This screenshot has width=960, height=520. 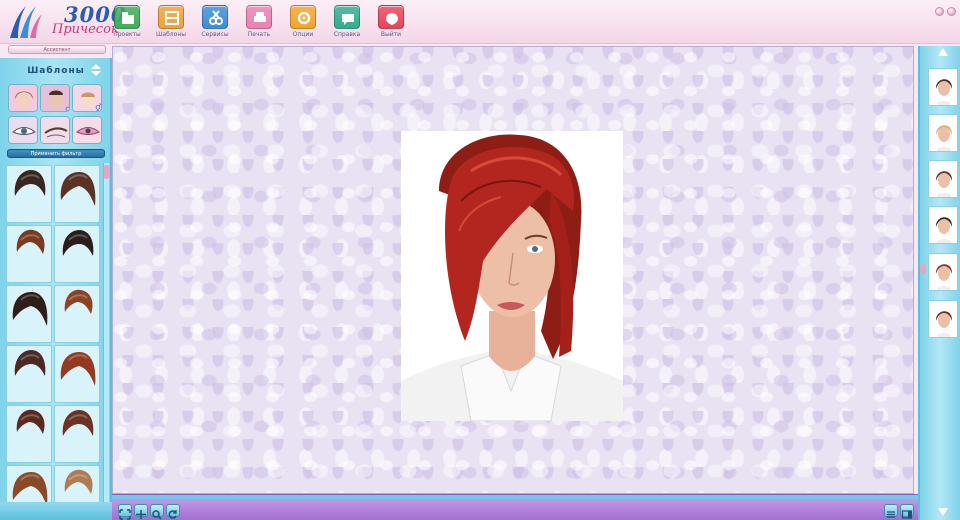 I want to click on portrait-image, so click(x=512, y=276).